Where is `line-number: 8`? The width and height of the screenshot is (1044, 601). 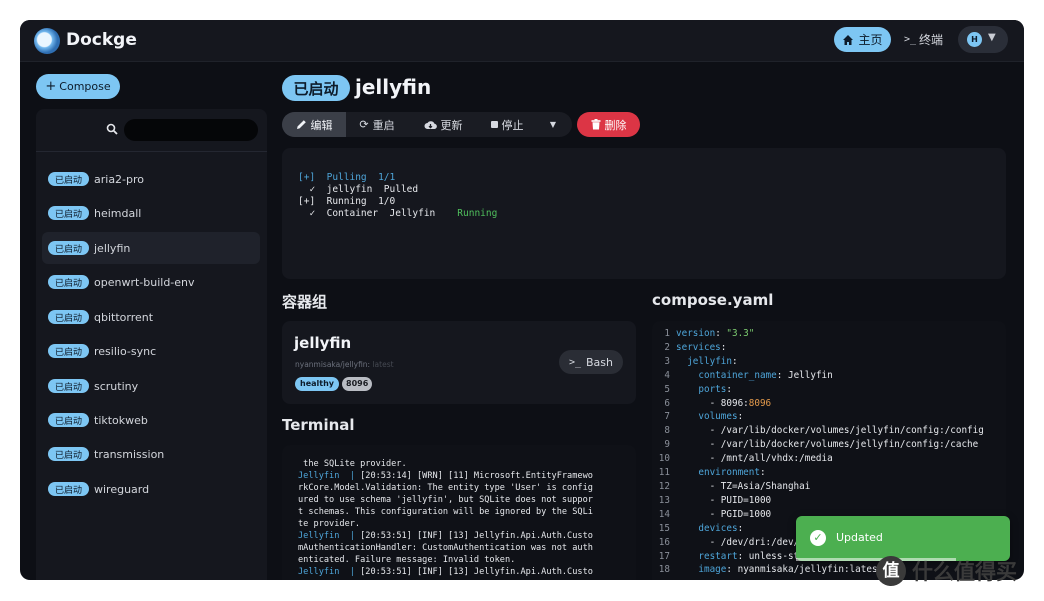 line-number: 8 is located at coordinates (667, 431).